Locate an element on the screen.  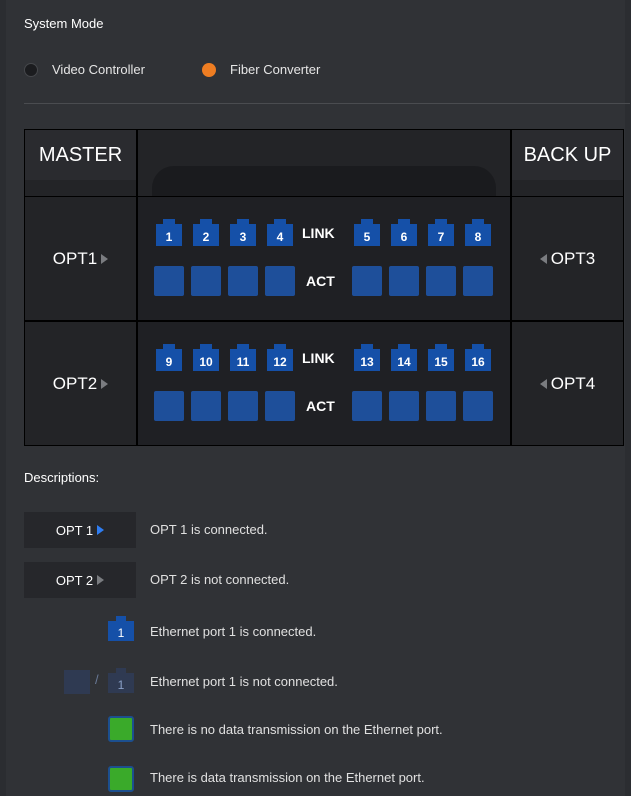
radio-on-icon is located at coordinates (209, 69).